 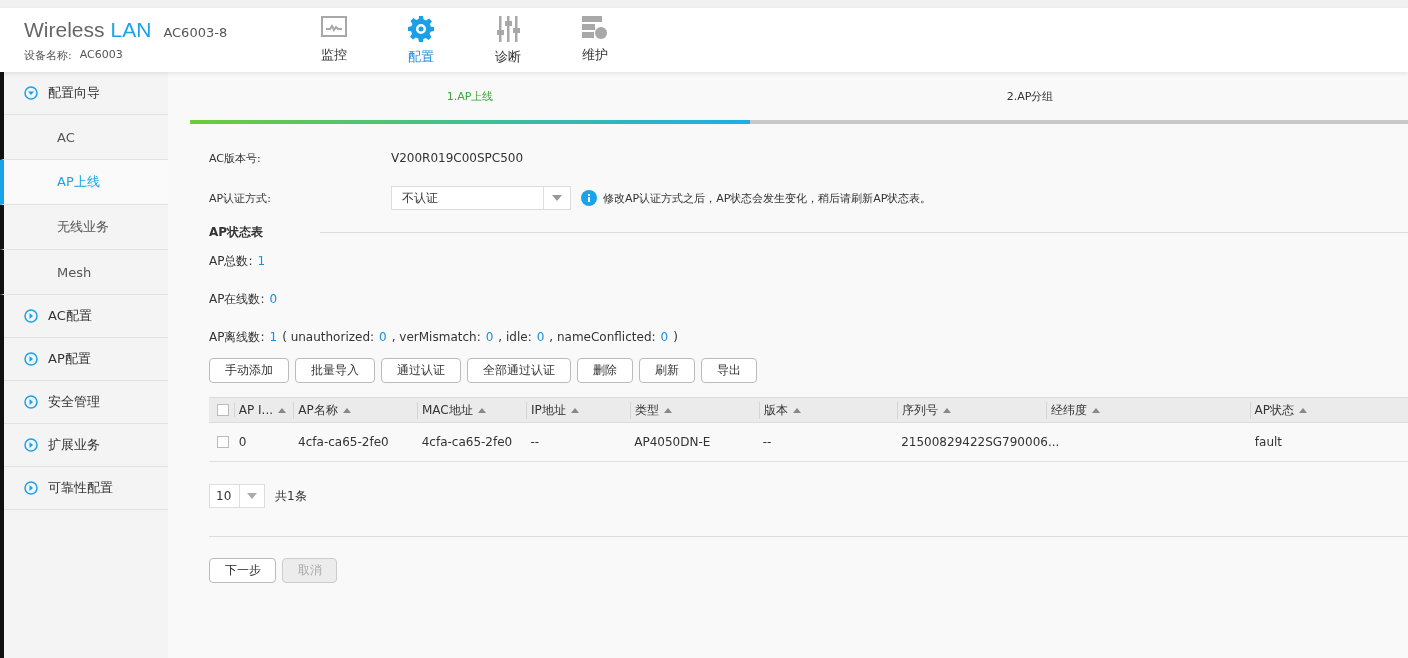 What do you see at coordinates (333, 28) in the screenshot?
I see `monitor-icon` at bounding box center [333, 28].